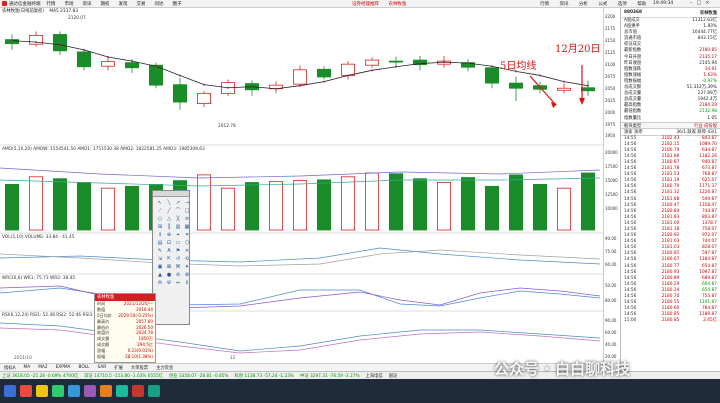 The height and width of the screenshot is (403, 720). I want to click on indicator-tab: BOLL, so click(84, 367).